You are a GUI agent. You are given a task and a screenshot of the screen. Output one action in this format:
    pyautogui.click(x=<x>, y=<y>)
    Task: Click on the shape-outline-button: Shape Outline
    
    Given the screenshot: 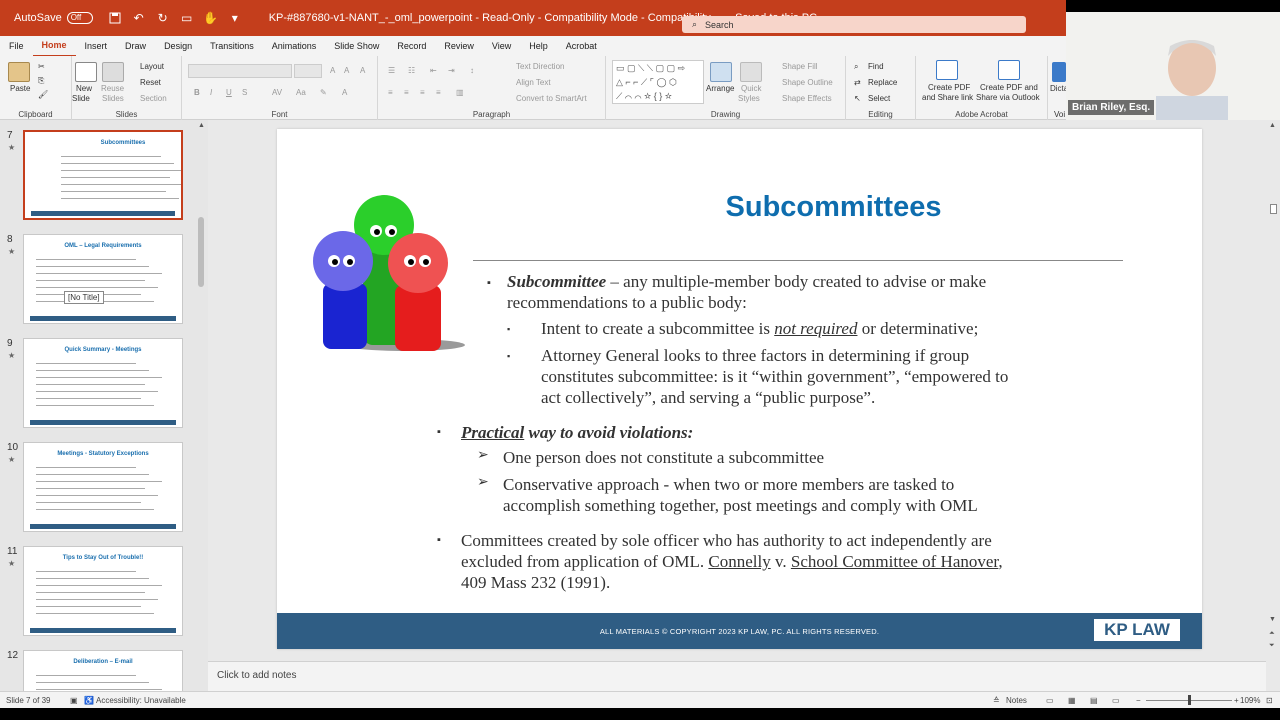 What is the action you would take?
    pyautogui.click(x=807, y=83)
    